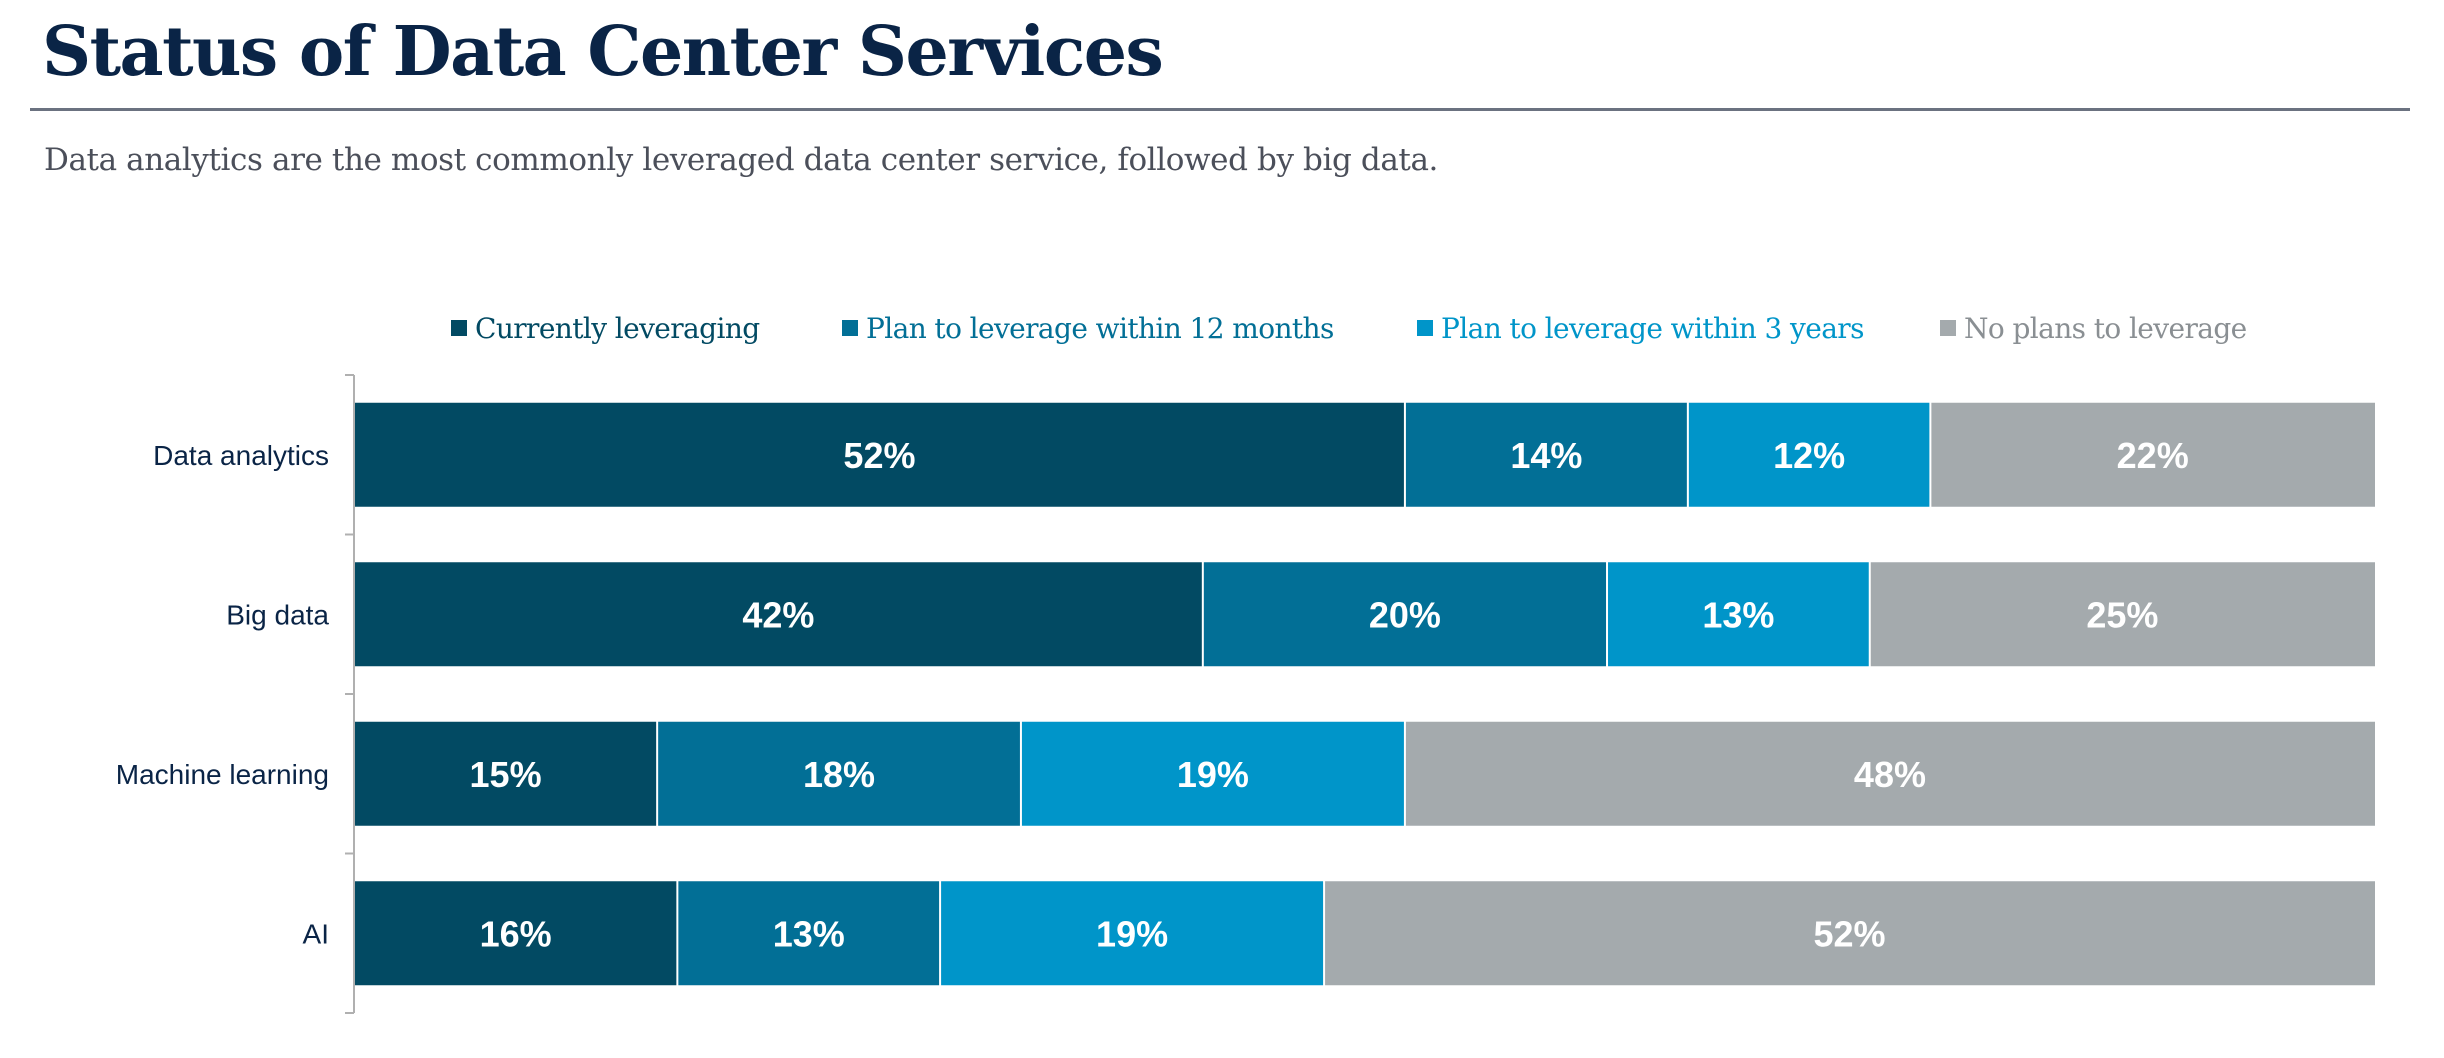 This screenshot has height=1058, width=2444. I want to click on data-label: 42%, so click(778, 614).